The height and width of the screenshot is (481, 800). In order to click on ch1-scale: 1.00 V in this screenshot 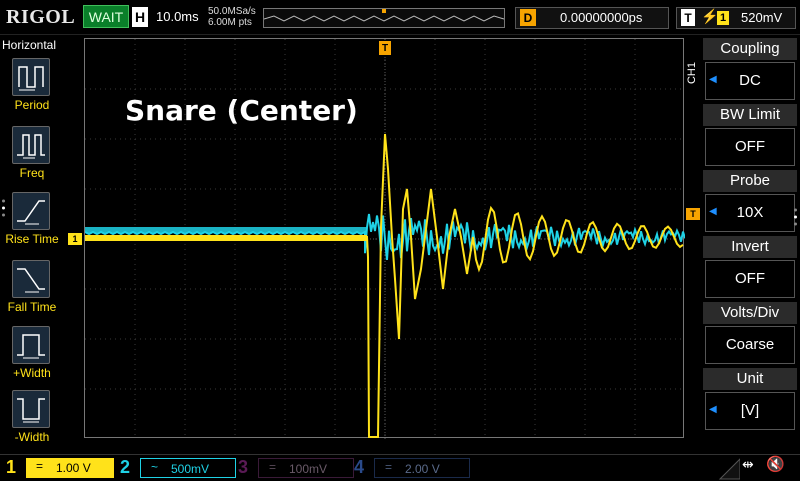, I will do `click(73, 468)`.